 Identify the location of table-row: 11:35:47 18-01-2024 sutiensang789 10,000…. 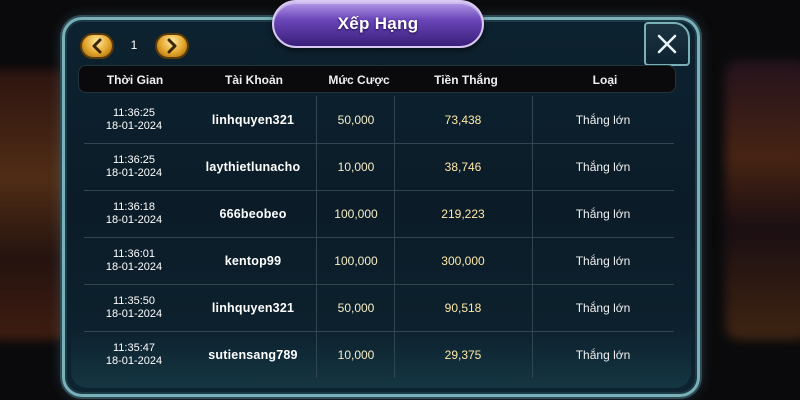
(379, 354).